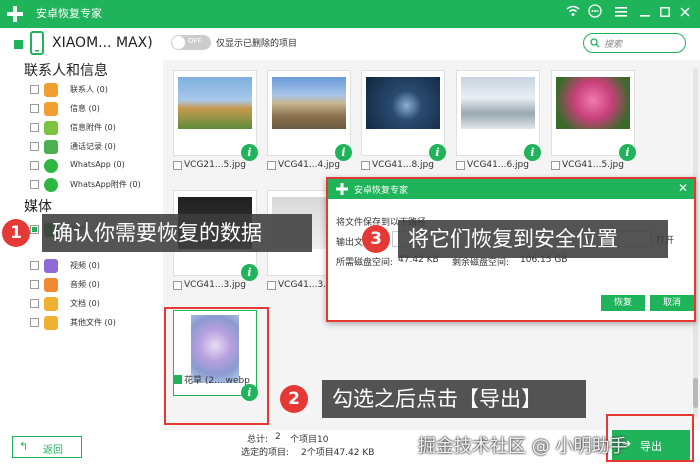 The width and height of the screenshot is (700, 464). I want to click on callout-step-2: 勾选之后点击【导出】, so click(454, 399).